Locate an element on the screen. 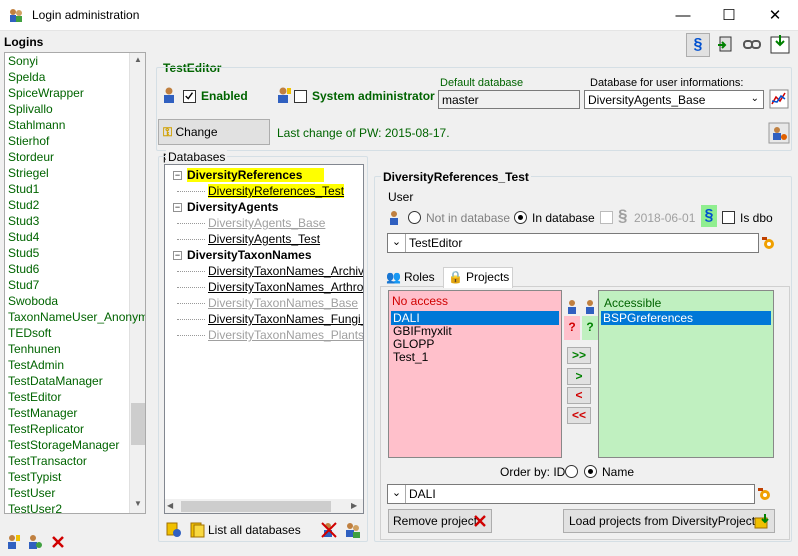  list-databases-icon is located at coordinates (197, 530).